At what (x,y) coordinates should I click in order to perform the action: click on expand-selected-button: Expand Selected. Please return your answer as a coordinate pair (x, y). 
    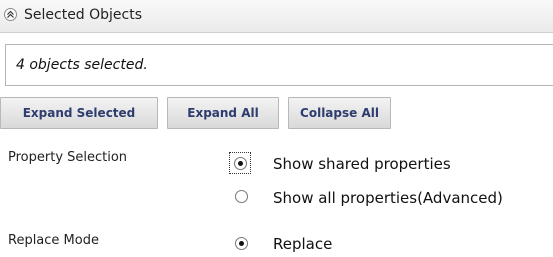
    Looking at the image, I should click on (79, 113).